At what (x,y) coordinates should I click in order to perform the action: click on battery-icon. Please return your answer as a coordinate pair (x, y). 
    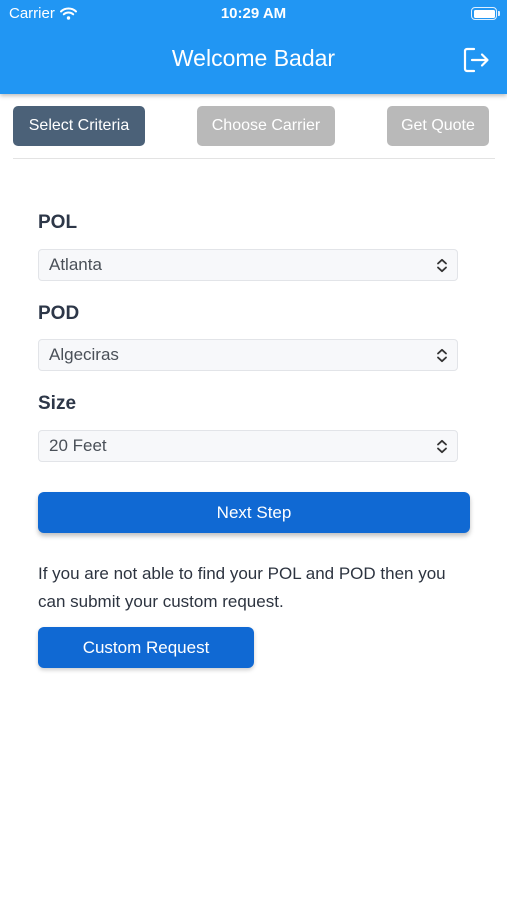
    Looking at the image, I should click on (485, 13).